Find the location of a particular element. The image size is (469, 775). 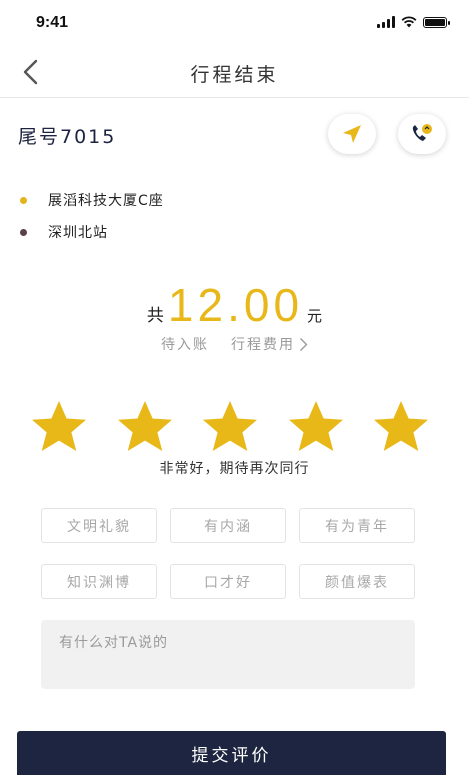

fare-amount: 12.00 is located at coordinates (235, 305).